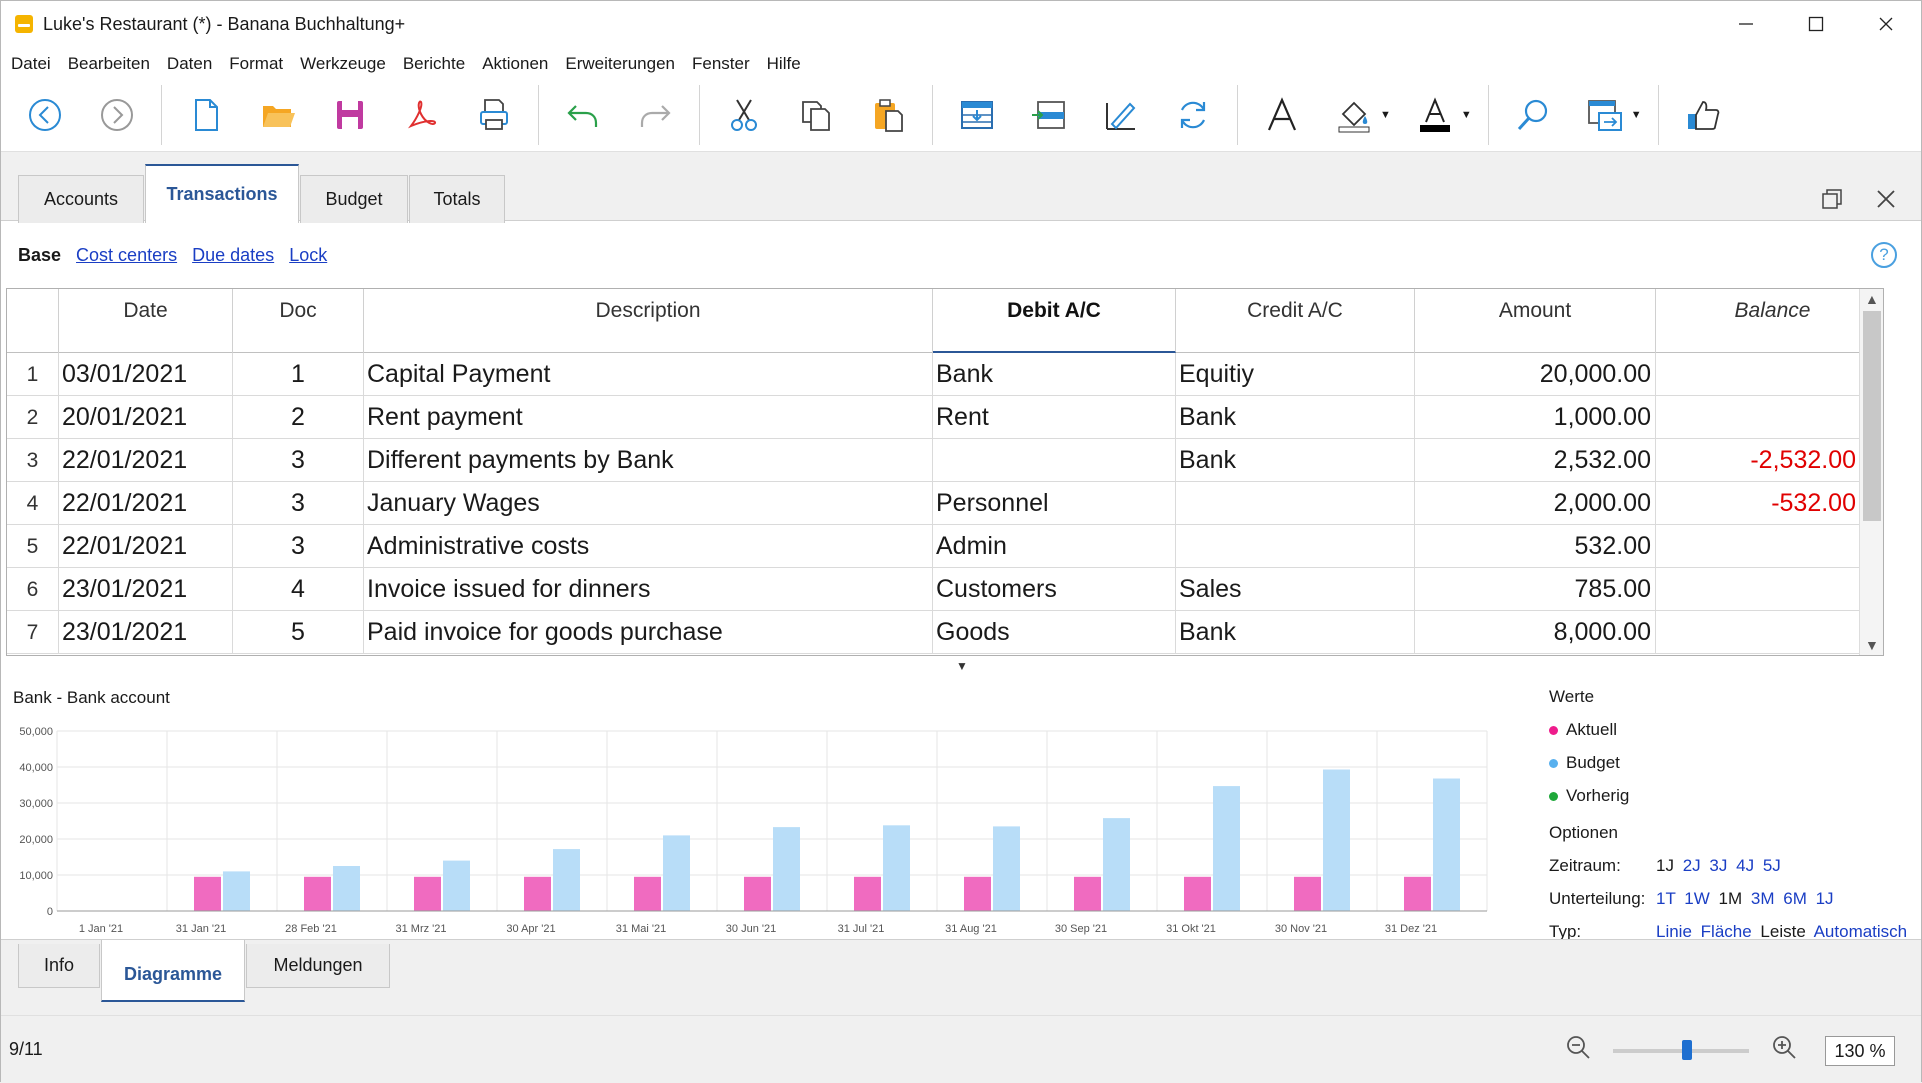  What do you see at coordinates (1535, 632) in the screenshot?
I see `cell-amount: 8,000.00` at bounding box center [1535, 632].